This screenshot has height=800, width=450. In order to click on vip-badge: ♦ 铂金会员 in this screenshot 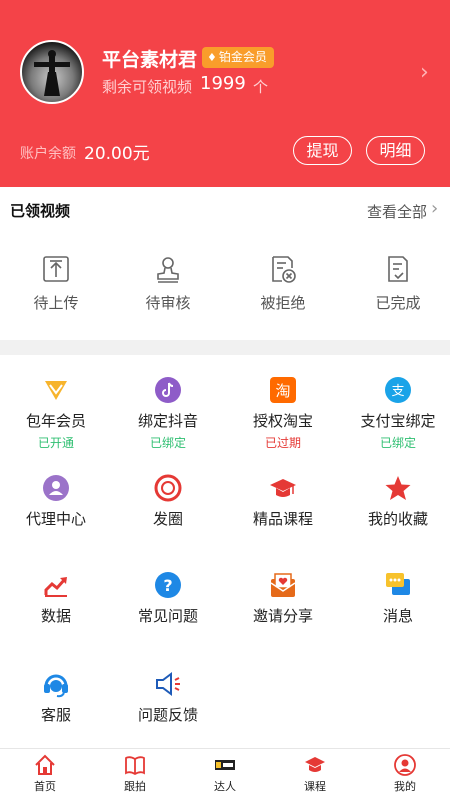, I will do `click(238, 57)`.